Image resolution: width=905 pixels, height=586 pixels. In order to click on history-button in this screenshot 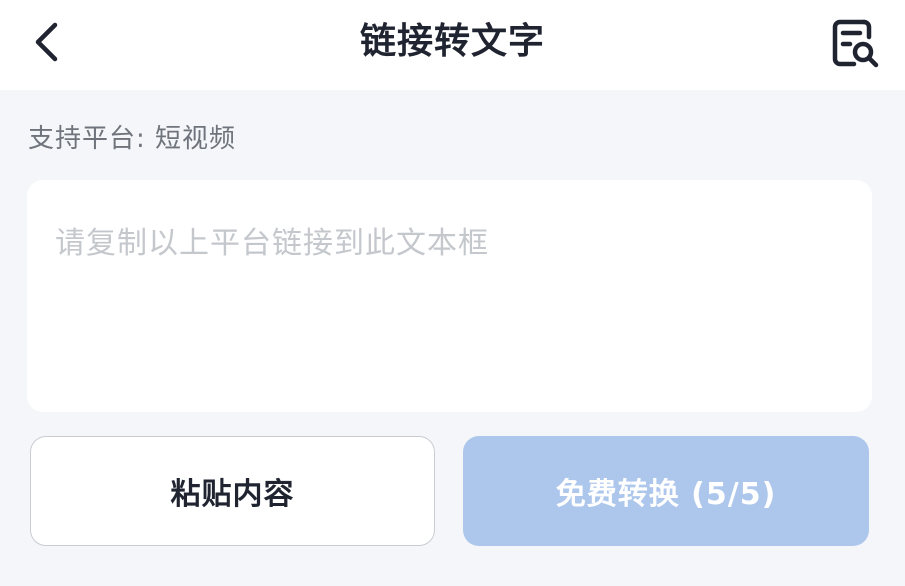, I will do `click(855, 43)`.